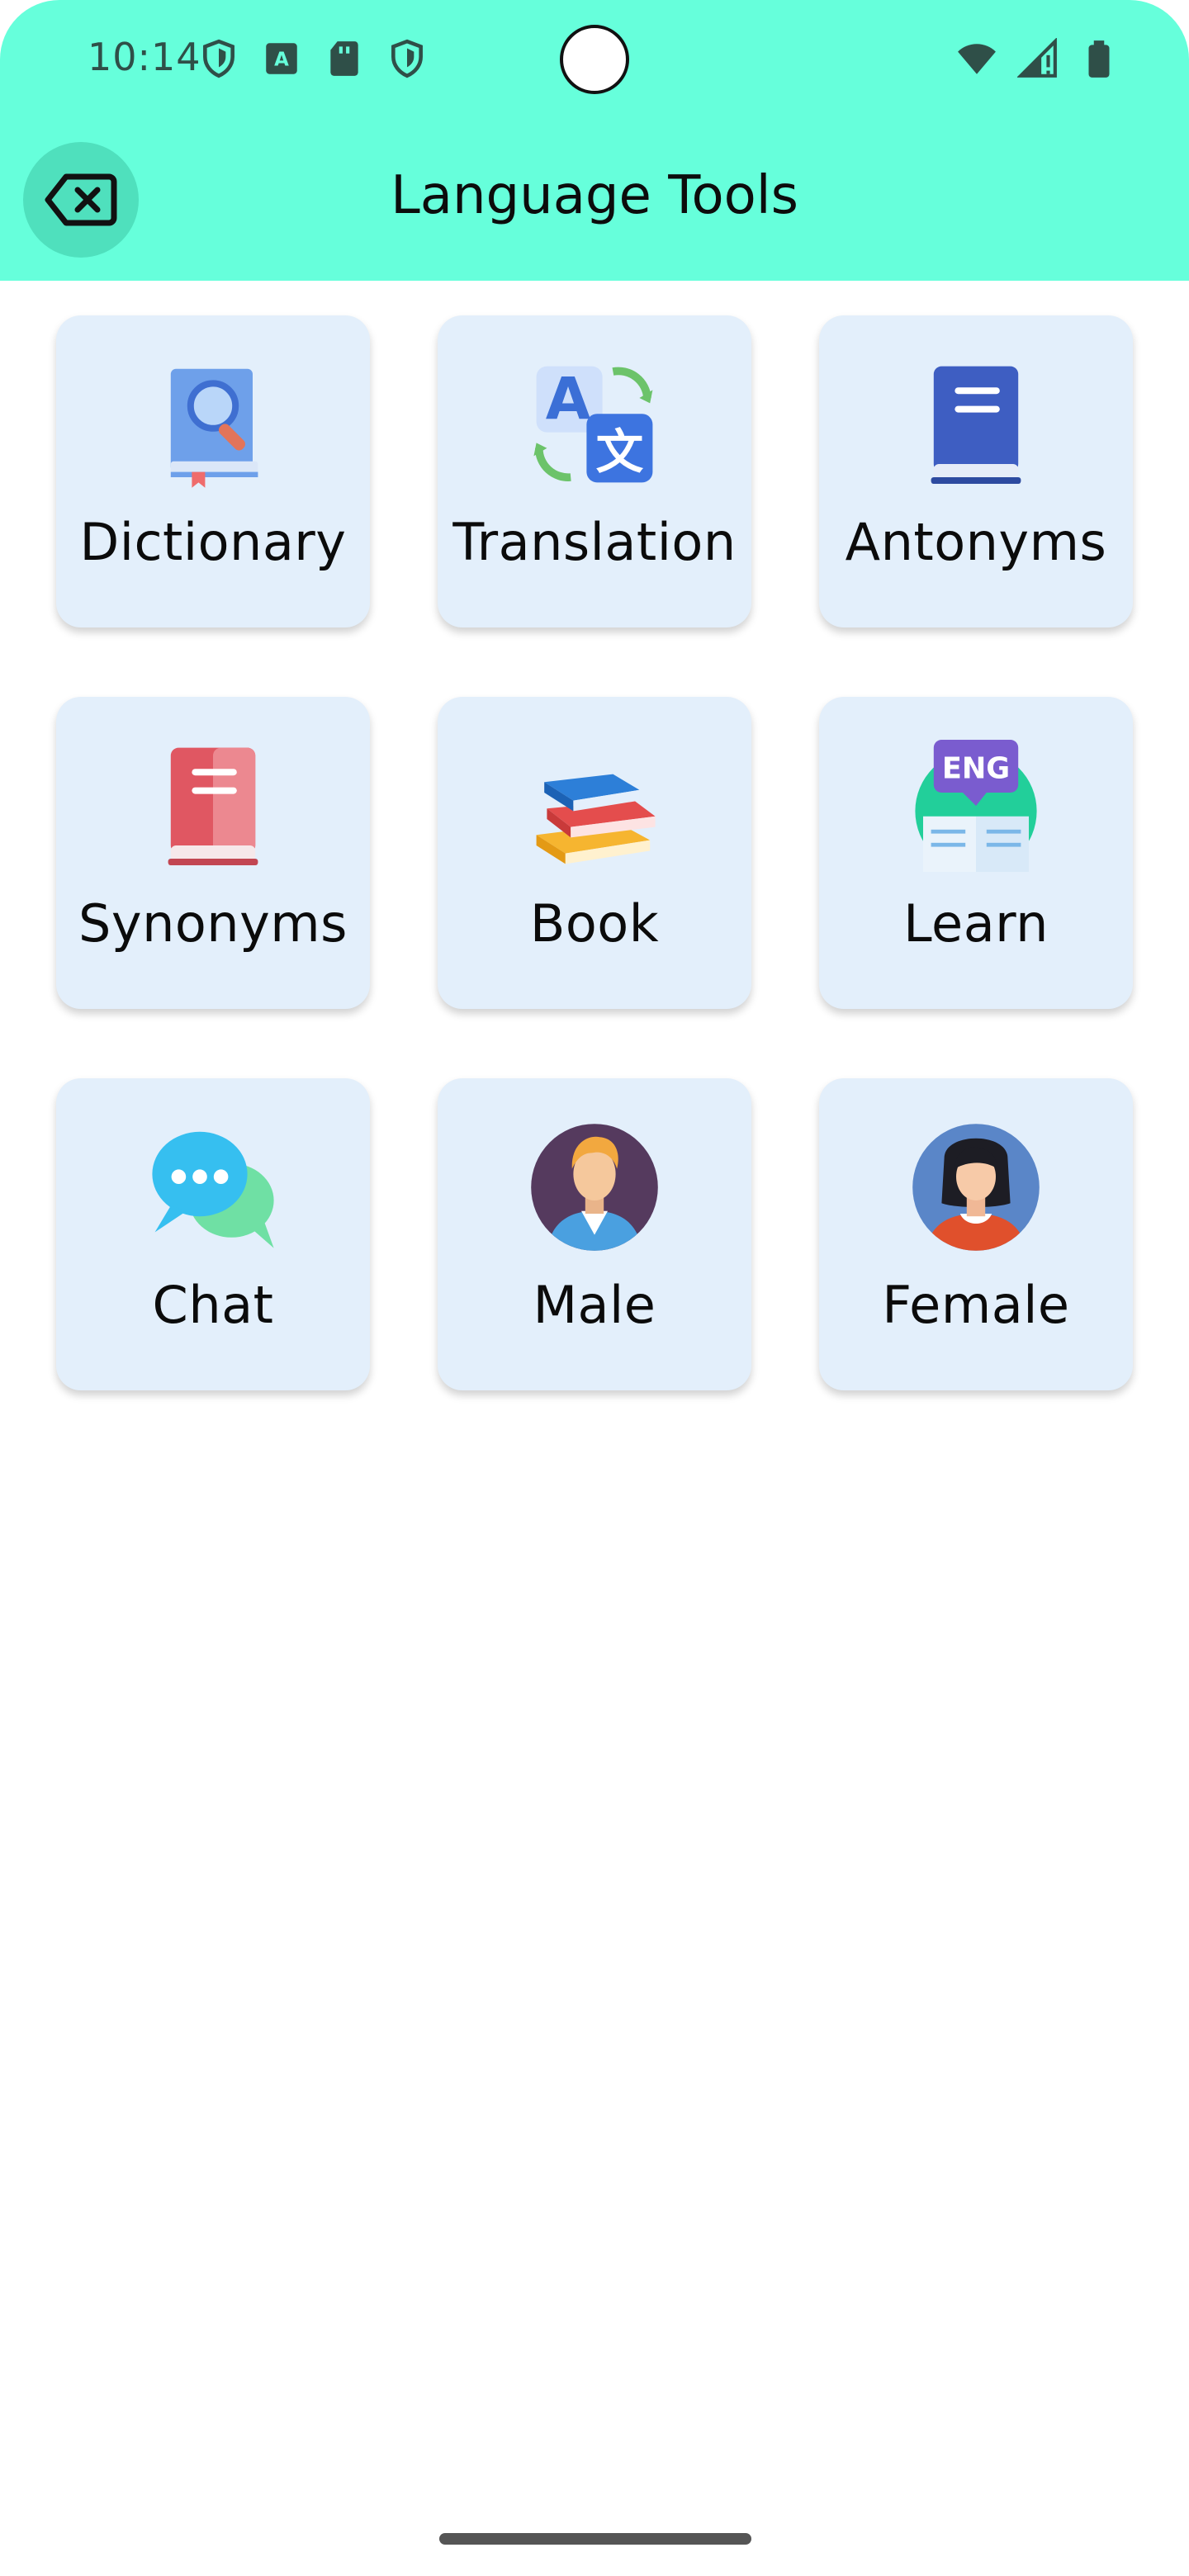 This screenshot has width=1189, height=2576. I want to click on status-icons-left: A, so click(313, 58).